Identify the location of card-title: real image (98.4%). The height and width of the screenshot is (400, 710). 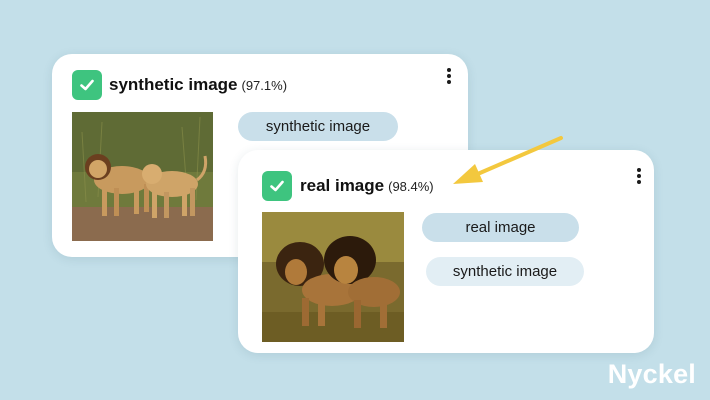
(367, 186).